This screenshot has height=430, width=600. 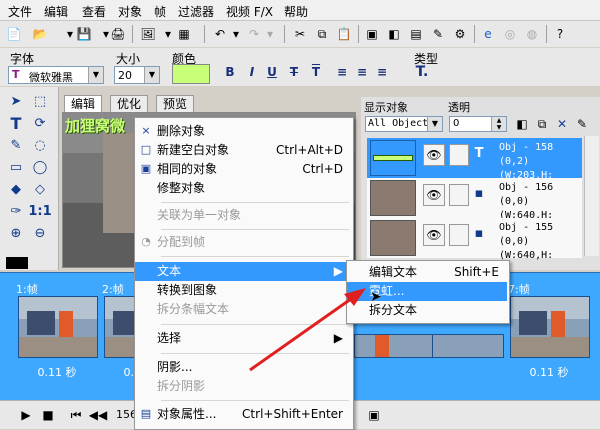 I want to click on cut-icon: ✂, so click(x=300, y=34).